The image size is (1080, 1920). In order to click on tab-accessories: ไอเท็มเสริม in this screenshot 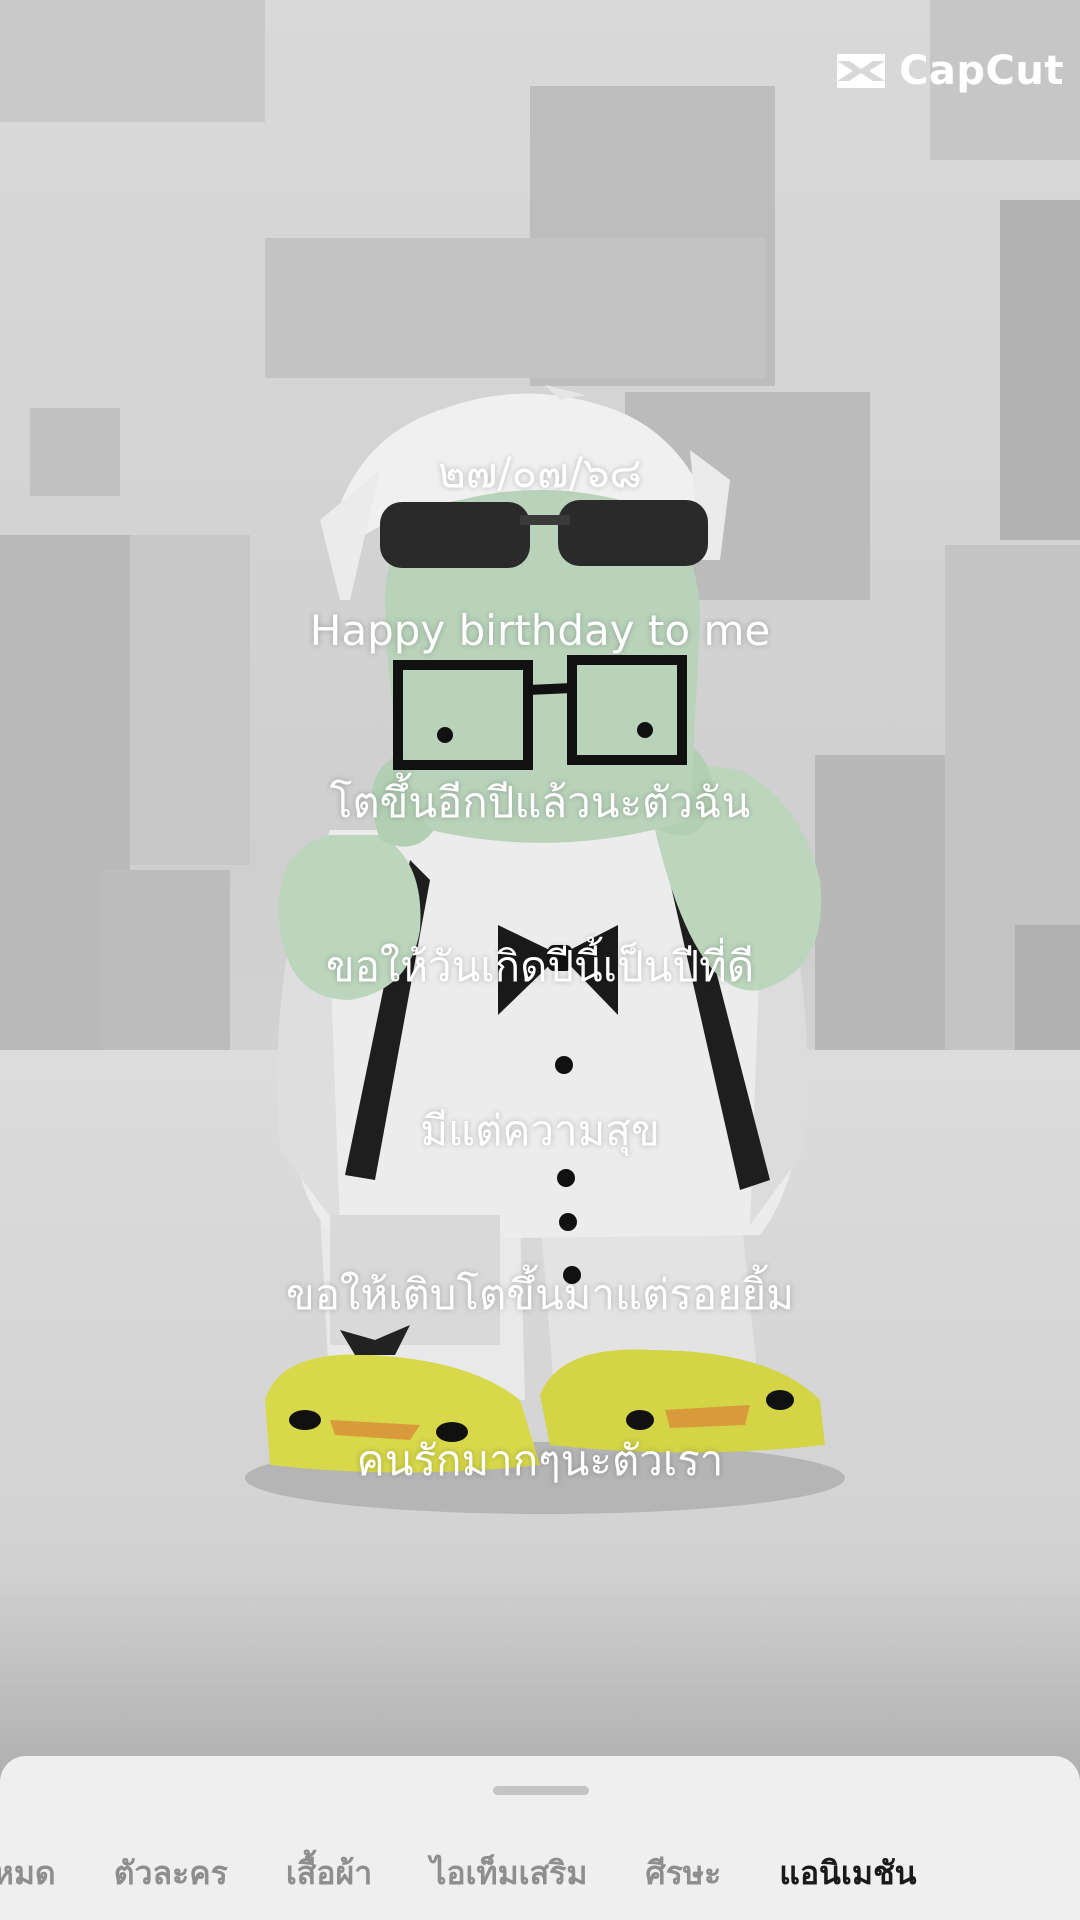, I will do `click(508, 1873)`.